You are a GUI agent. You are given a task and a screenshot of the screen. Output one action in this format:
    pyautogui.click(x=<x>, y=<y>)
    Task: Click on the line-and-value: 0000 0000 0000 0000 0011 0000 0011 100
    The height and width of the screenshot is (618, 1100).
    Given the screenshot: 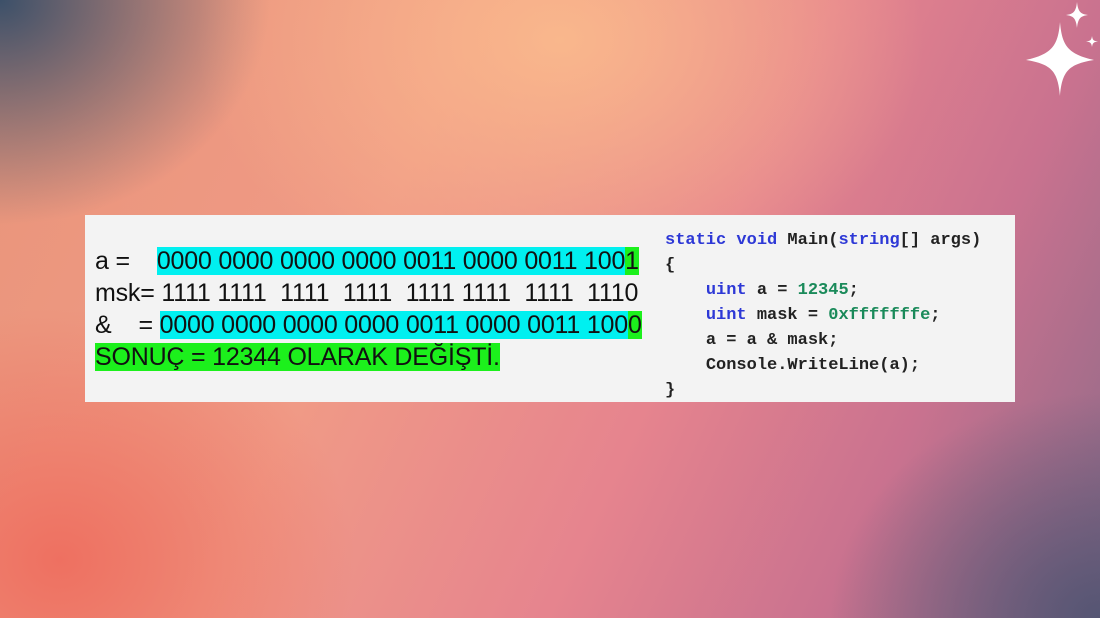 What is the action you would take?
    pyautogui.click(x=393, y=325)
    